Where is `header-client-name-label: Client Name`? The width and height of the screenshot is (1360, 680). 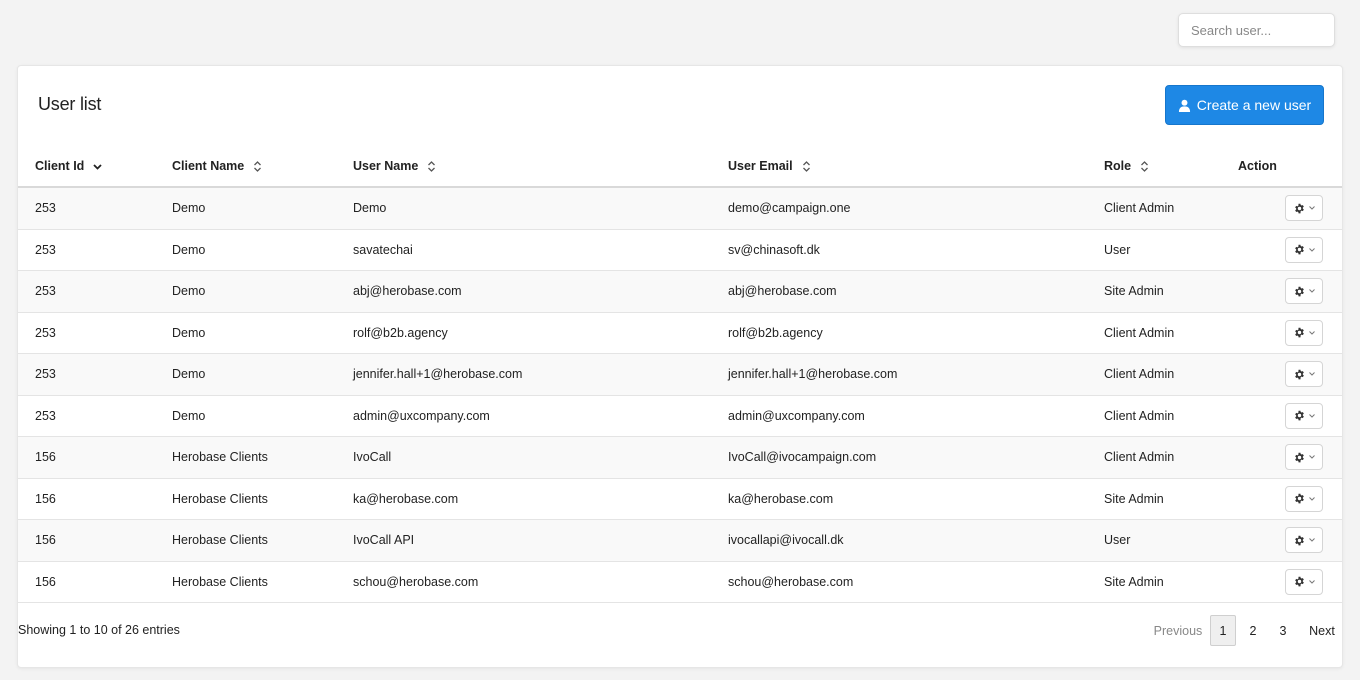 header-client-name-label: Client Name is located at coordinates (208, 166).